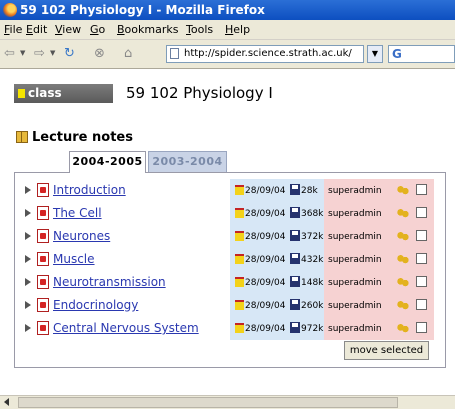 Image resolution: width=455 pixels, height=409 pixels. I want to click on file-info-cell: 28/09/04 372k, so click(277, 236).